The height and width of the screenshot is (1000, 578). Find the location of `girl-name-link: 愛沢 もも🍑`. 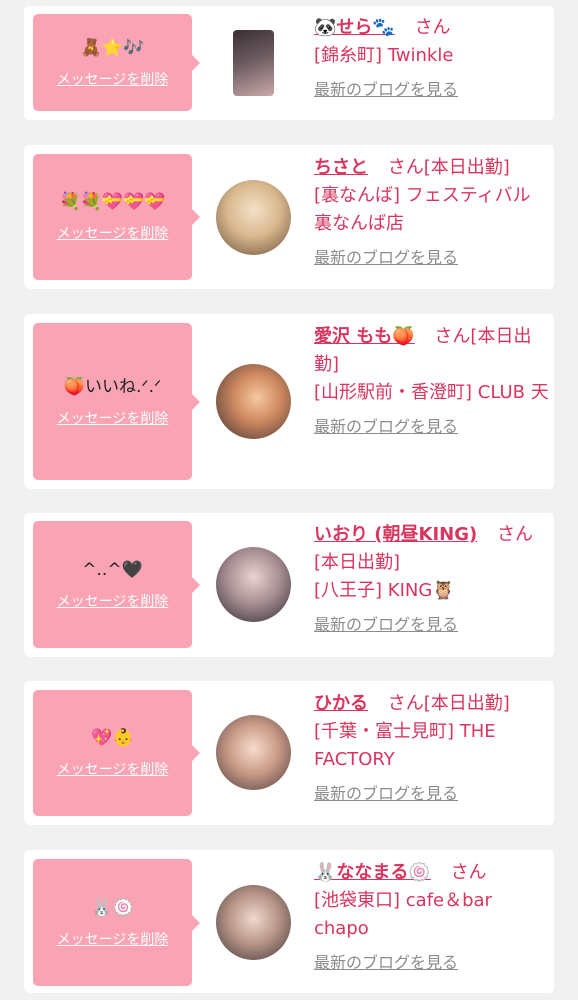

girl-name-link: 愛沢 もも🍑 is located at coordinates (364, 336).